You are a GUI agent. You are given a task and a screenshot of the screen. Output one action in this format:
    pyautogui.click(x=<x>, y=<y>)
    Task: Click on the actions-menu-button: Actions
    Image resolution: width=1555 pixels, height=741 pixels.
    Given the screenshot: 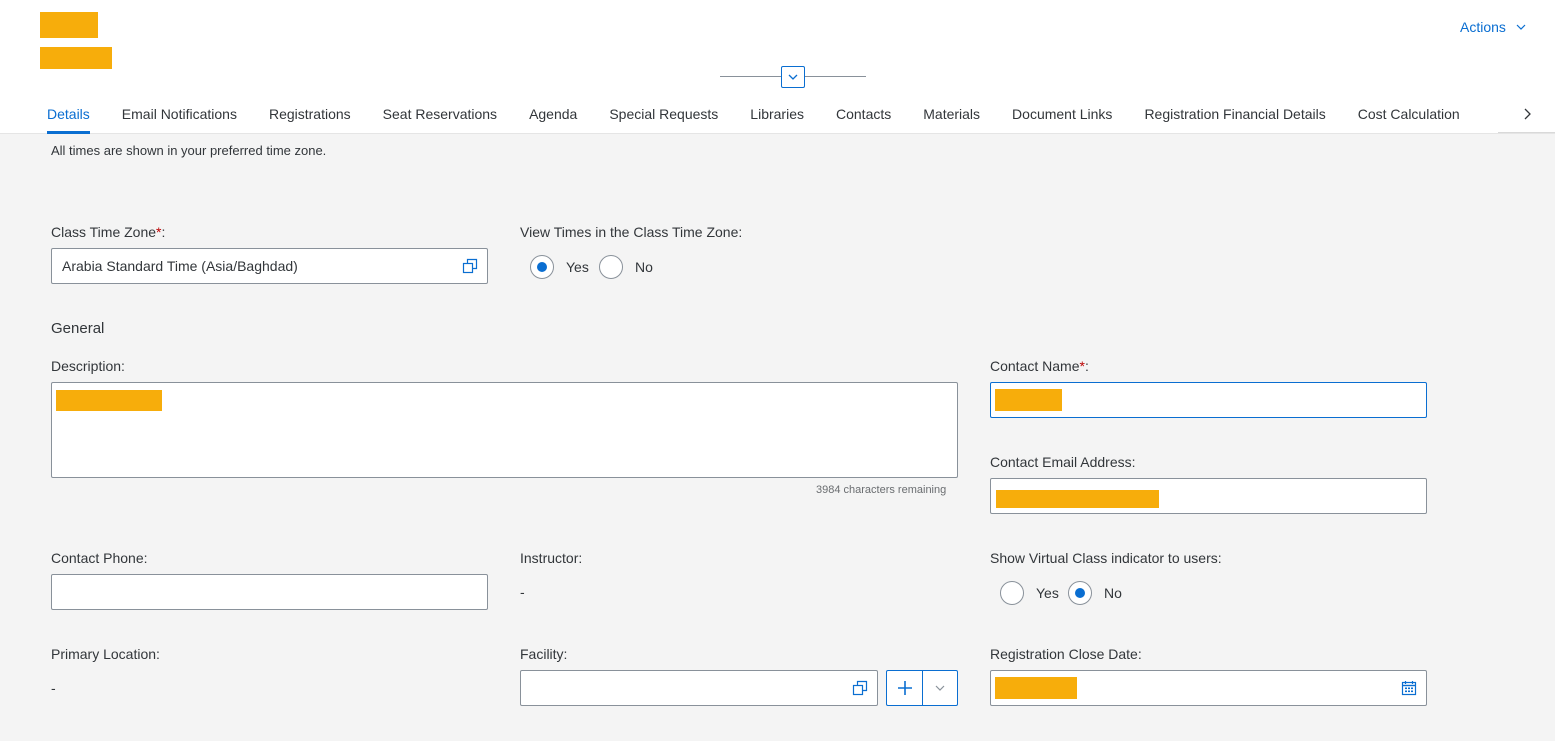 What is the action you would take?
    pyautogui.click(x=1494, y=27)
    